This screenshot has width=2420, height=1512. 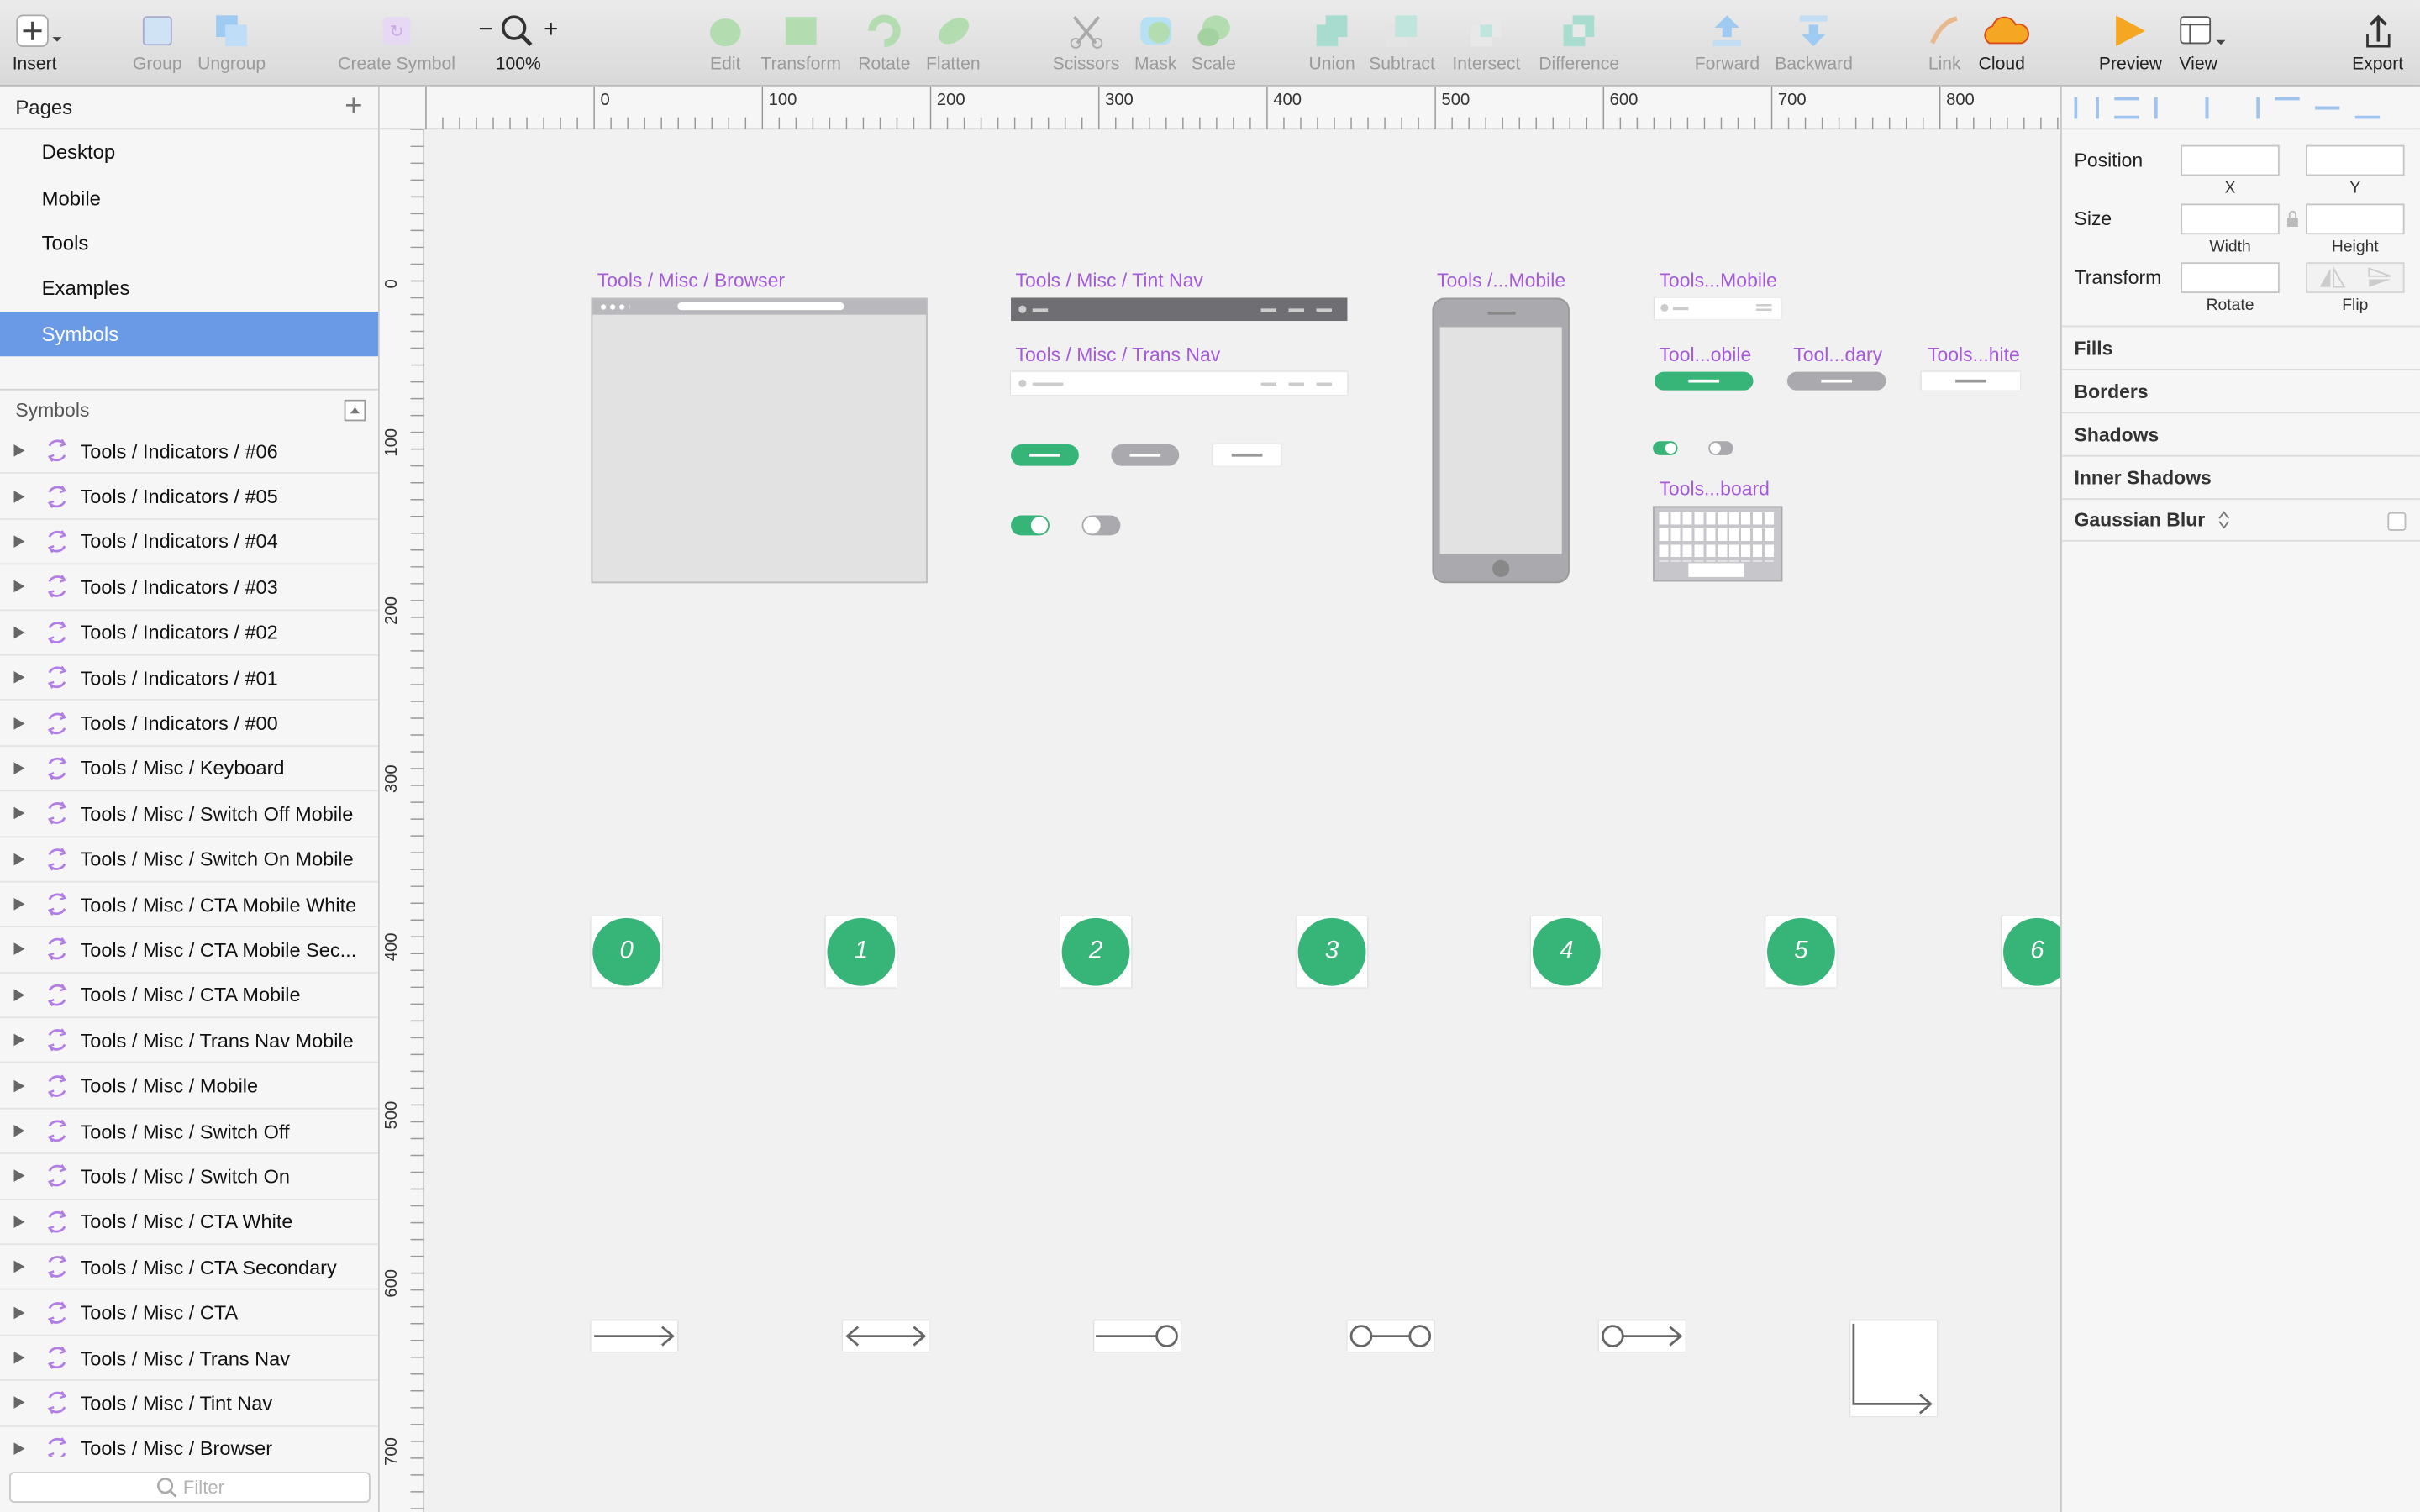 What do you see at coordinates (2240, 476) in the screenshot?
I see `inner-shadows-section: Inner Shadows` at bounding box center [2240, 476].